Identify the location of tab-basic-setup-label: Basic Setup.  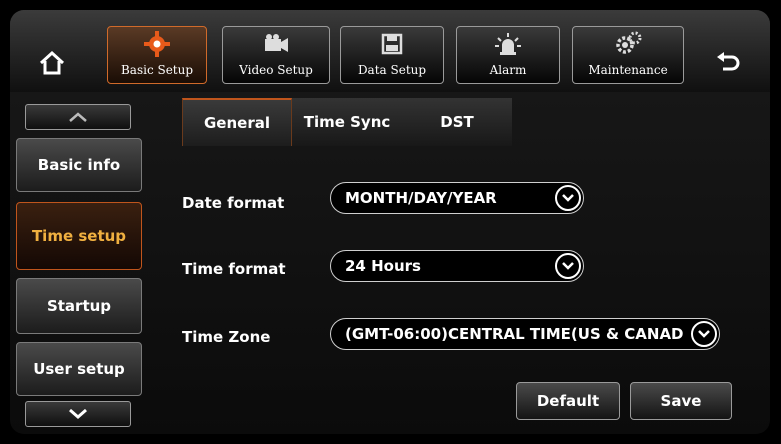
(157, 70).